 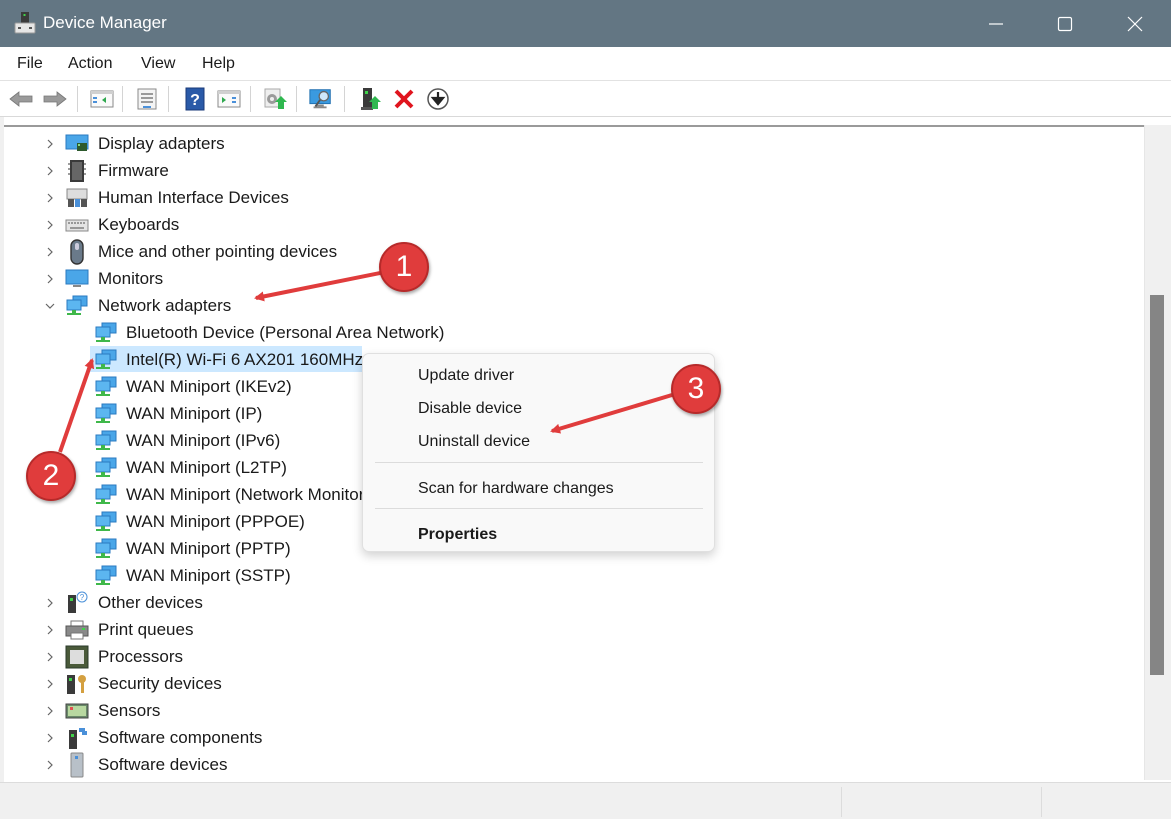 I want to click on chevron-down-icon, so click(x=50, y=306).